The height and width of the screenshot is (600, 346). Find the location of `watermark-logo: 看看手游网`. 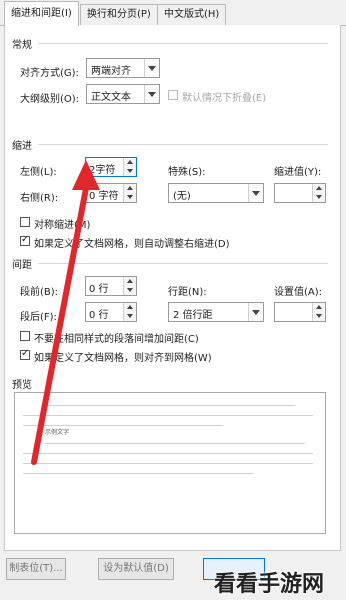

watermark-logo: 看看手游网 is located at coordinates (269, 584).